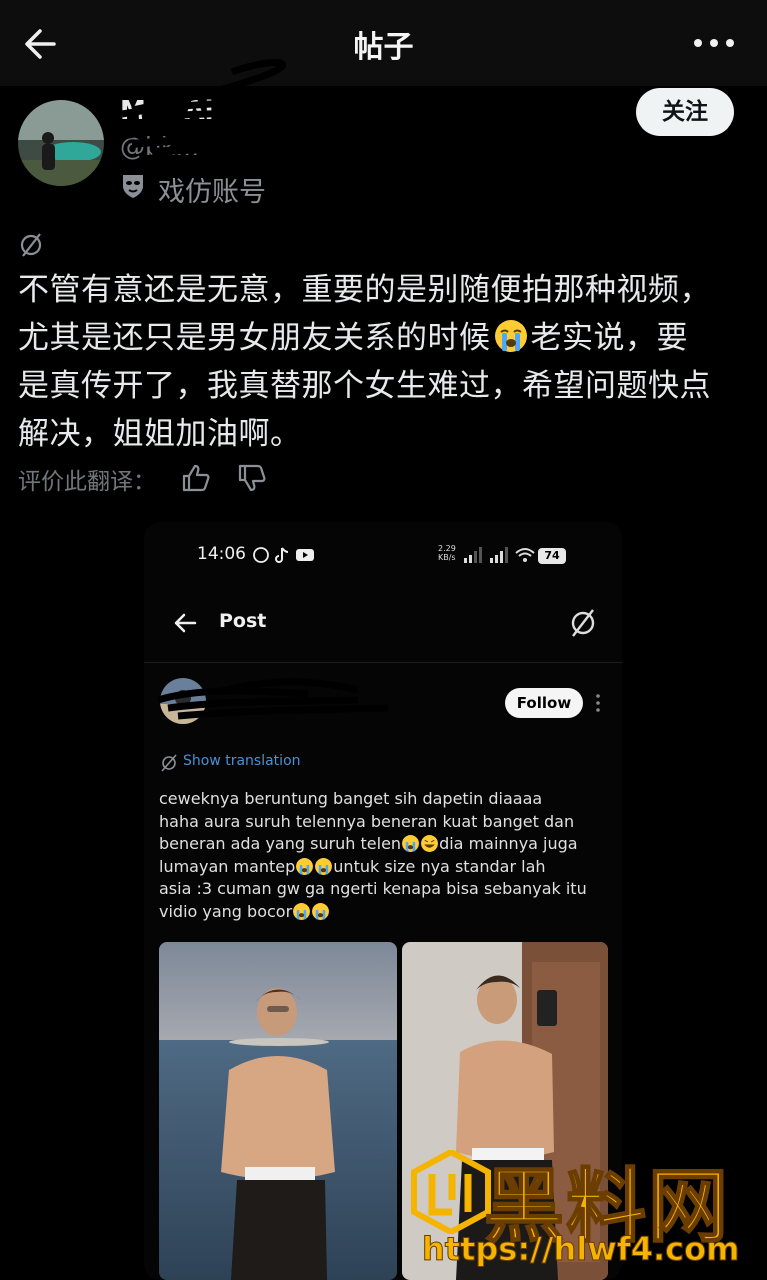 The image size is (767, 1280). I want to click on embed-line: untuk size nya standar lah, so click(439, 866).